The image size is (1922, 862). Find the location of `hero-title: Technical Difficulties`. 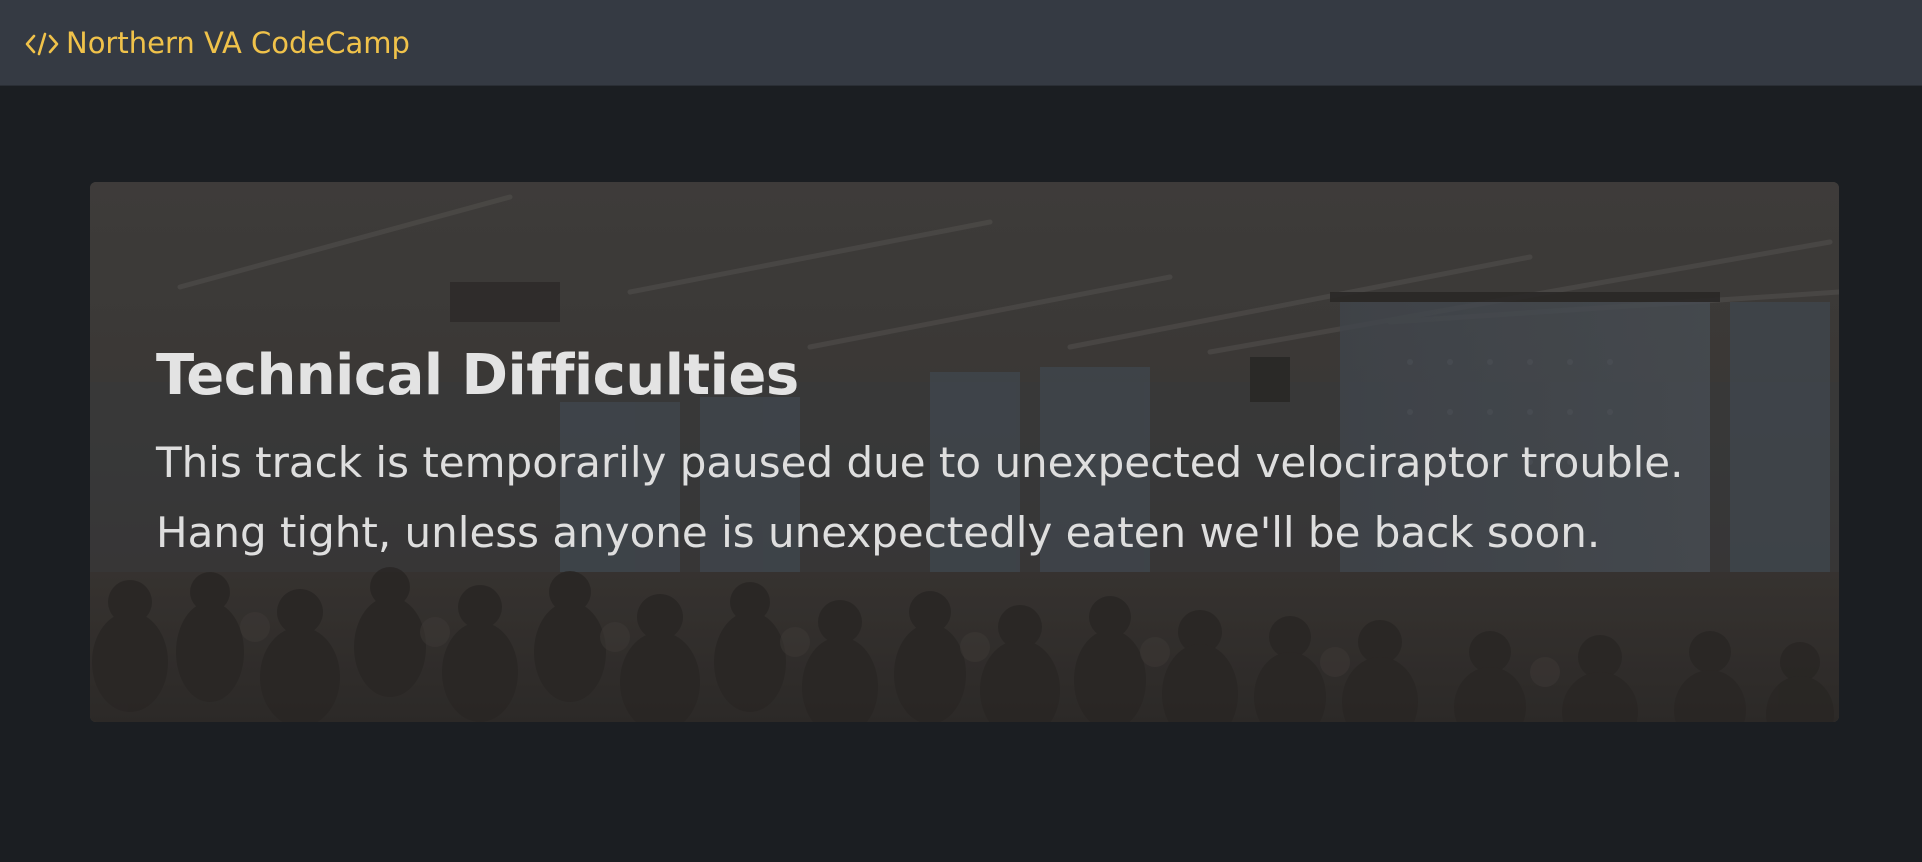

hero-title: Technical Difficulties is located at coordinates (477, 375).